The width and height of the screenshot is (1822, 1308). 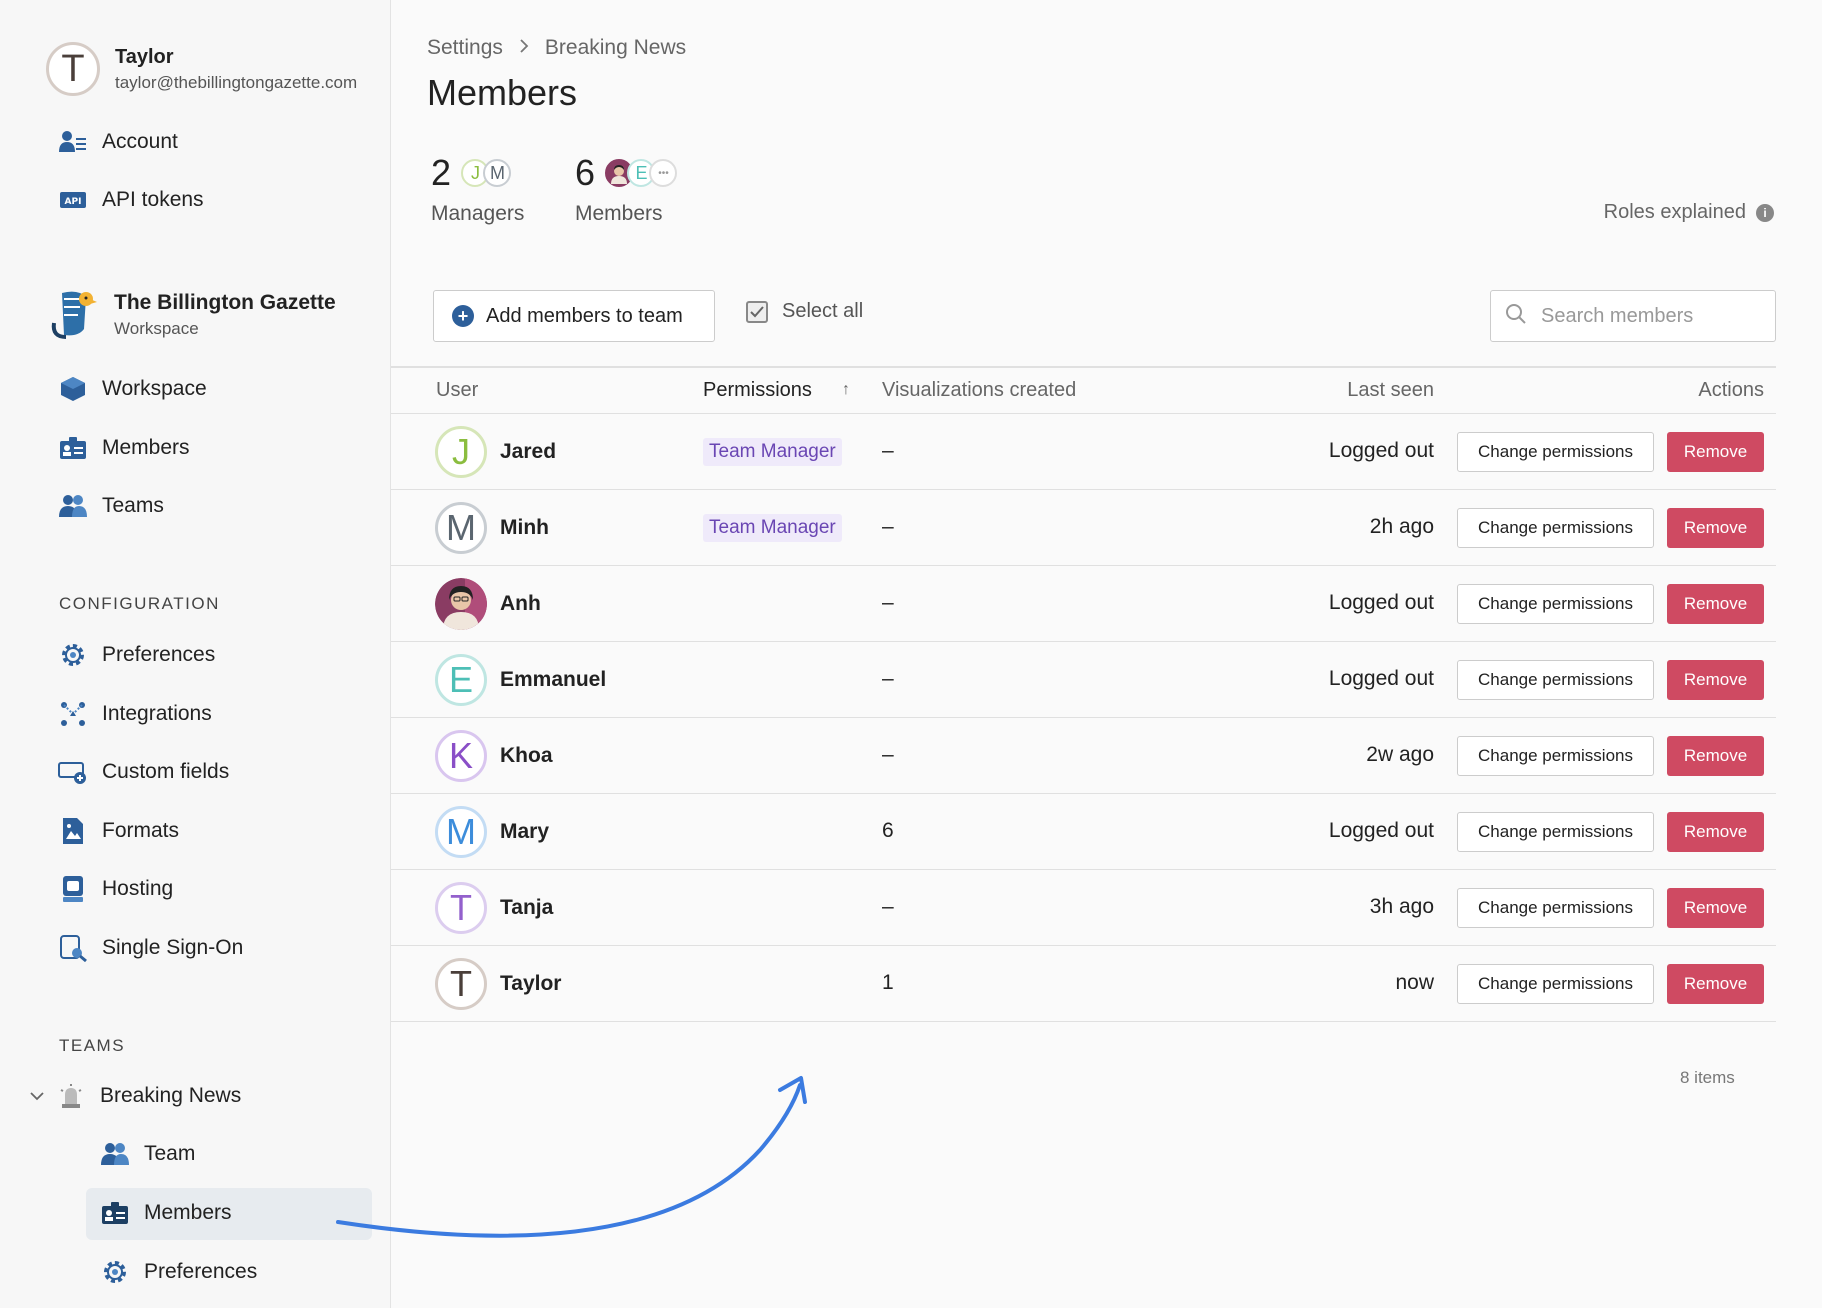 I want to click on field-plus-icon, so click(x=73, y=772).